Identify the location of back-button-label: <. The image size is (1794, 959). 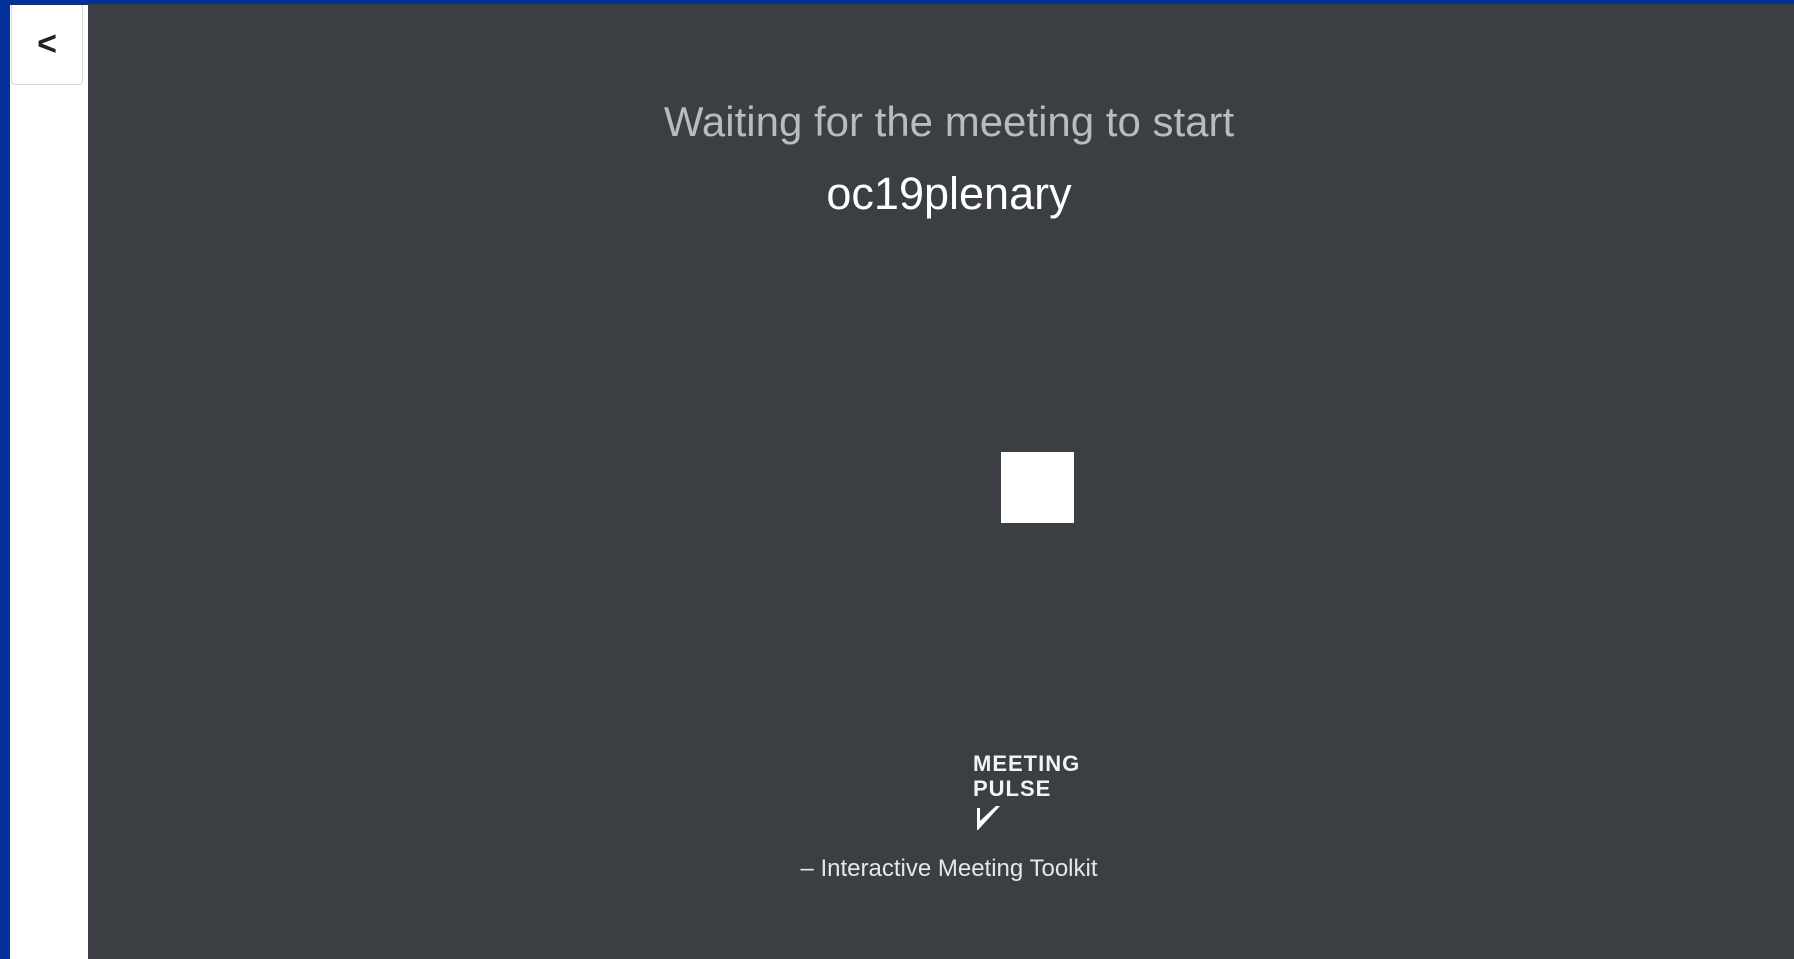
(47, 44).